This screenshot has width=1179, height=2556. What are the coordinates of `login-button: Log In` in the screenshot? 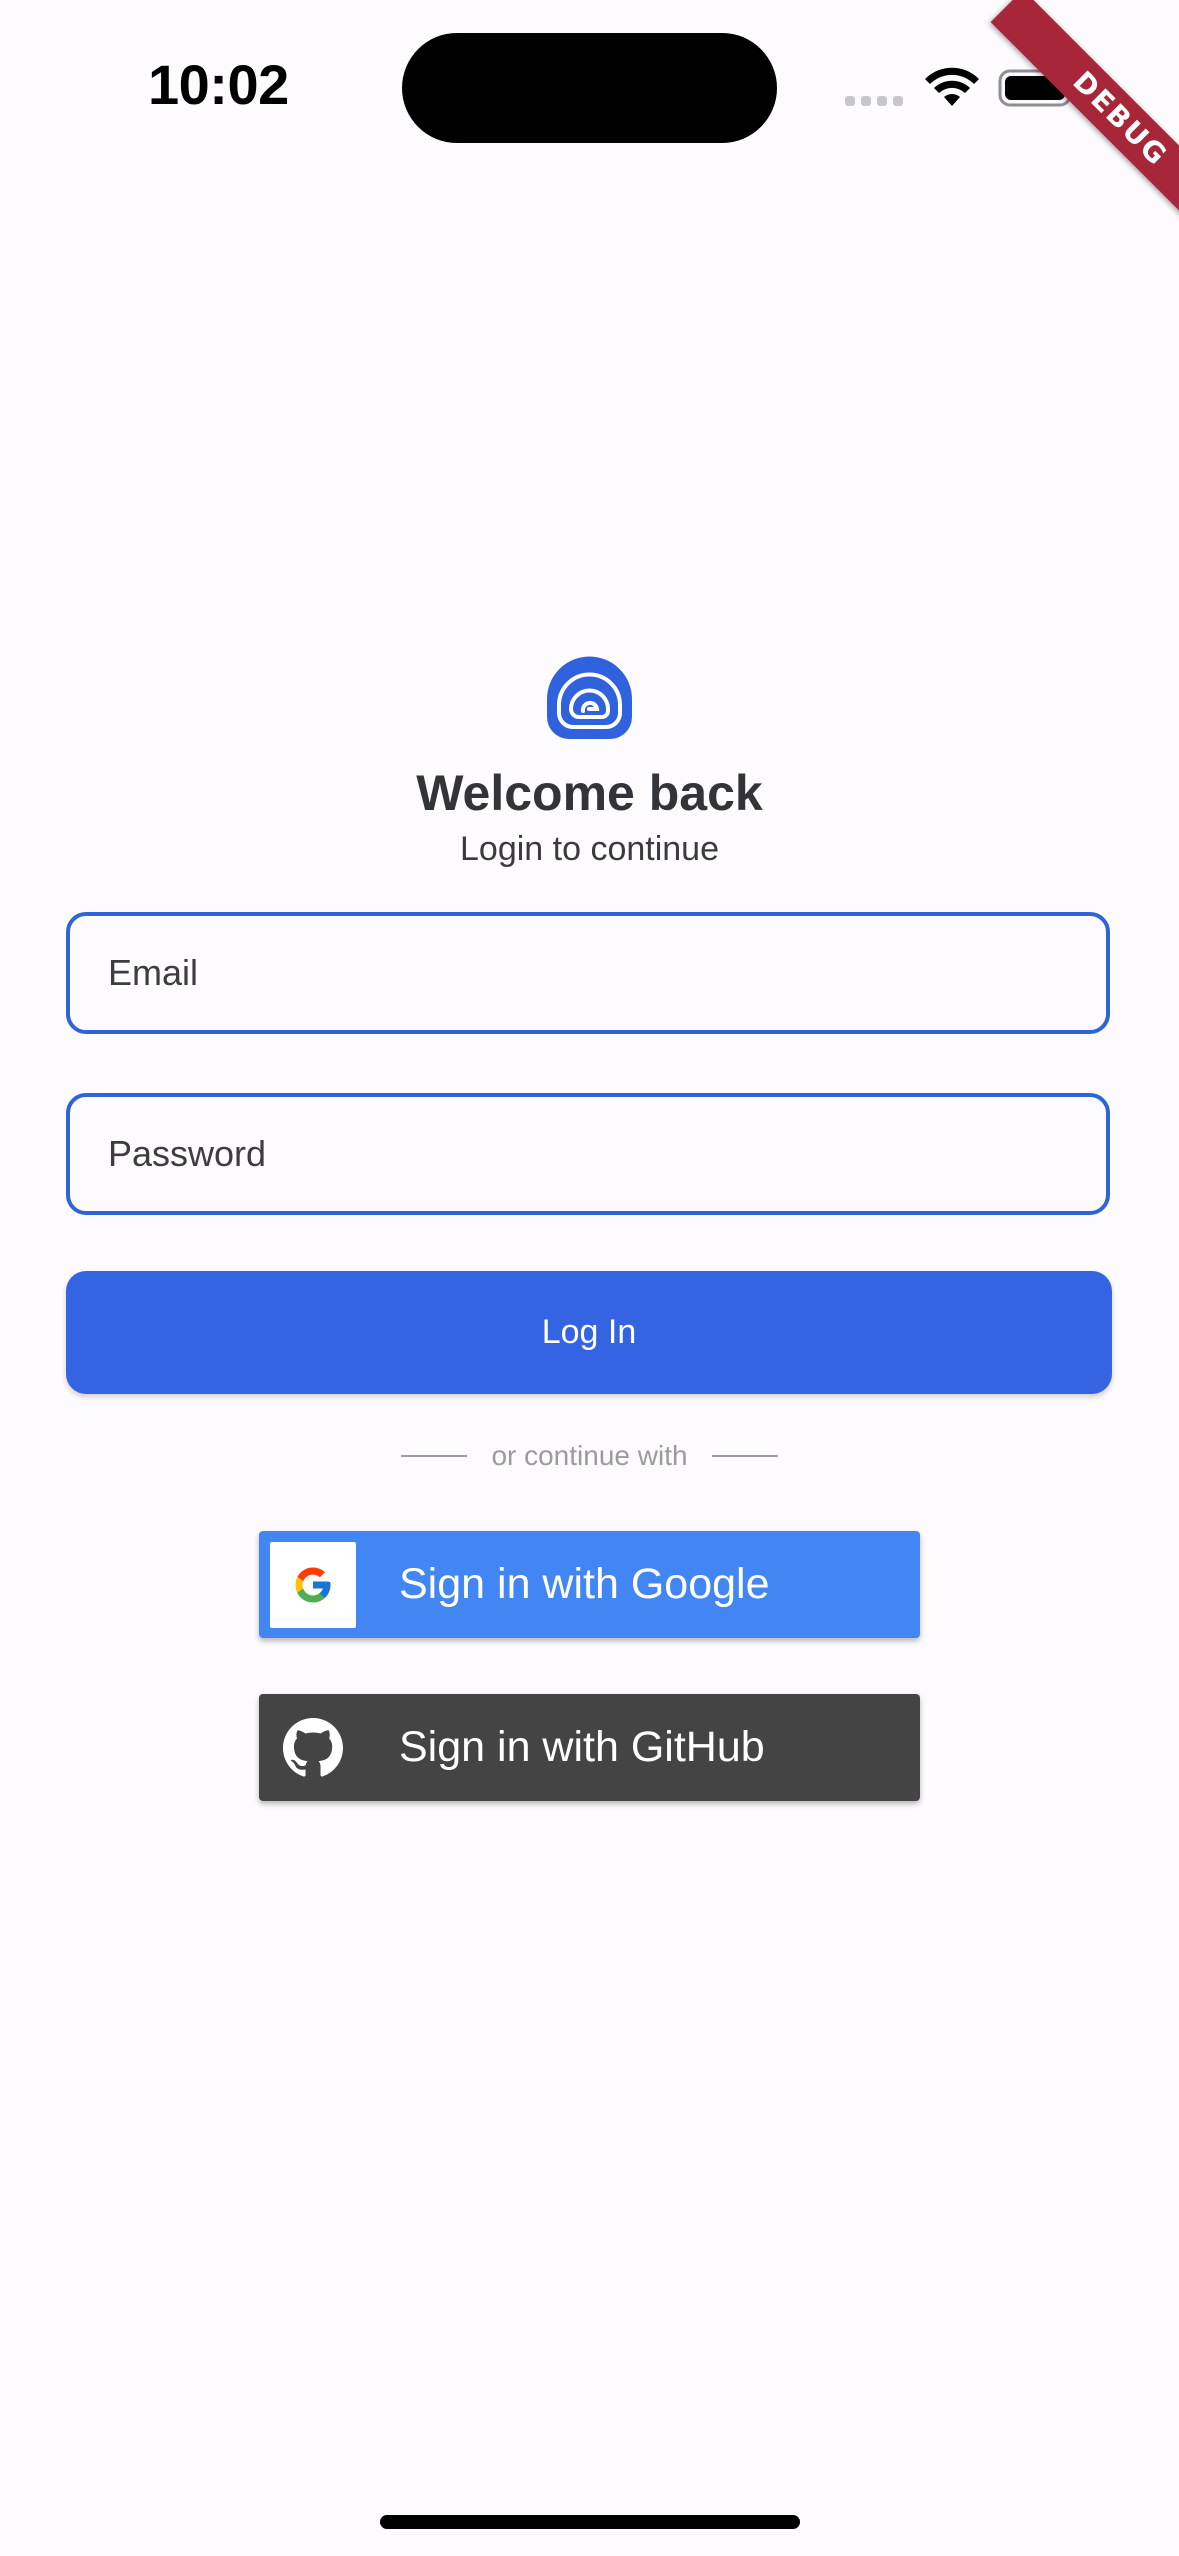 It's located at (589, 1332).